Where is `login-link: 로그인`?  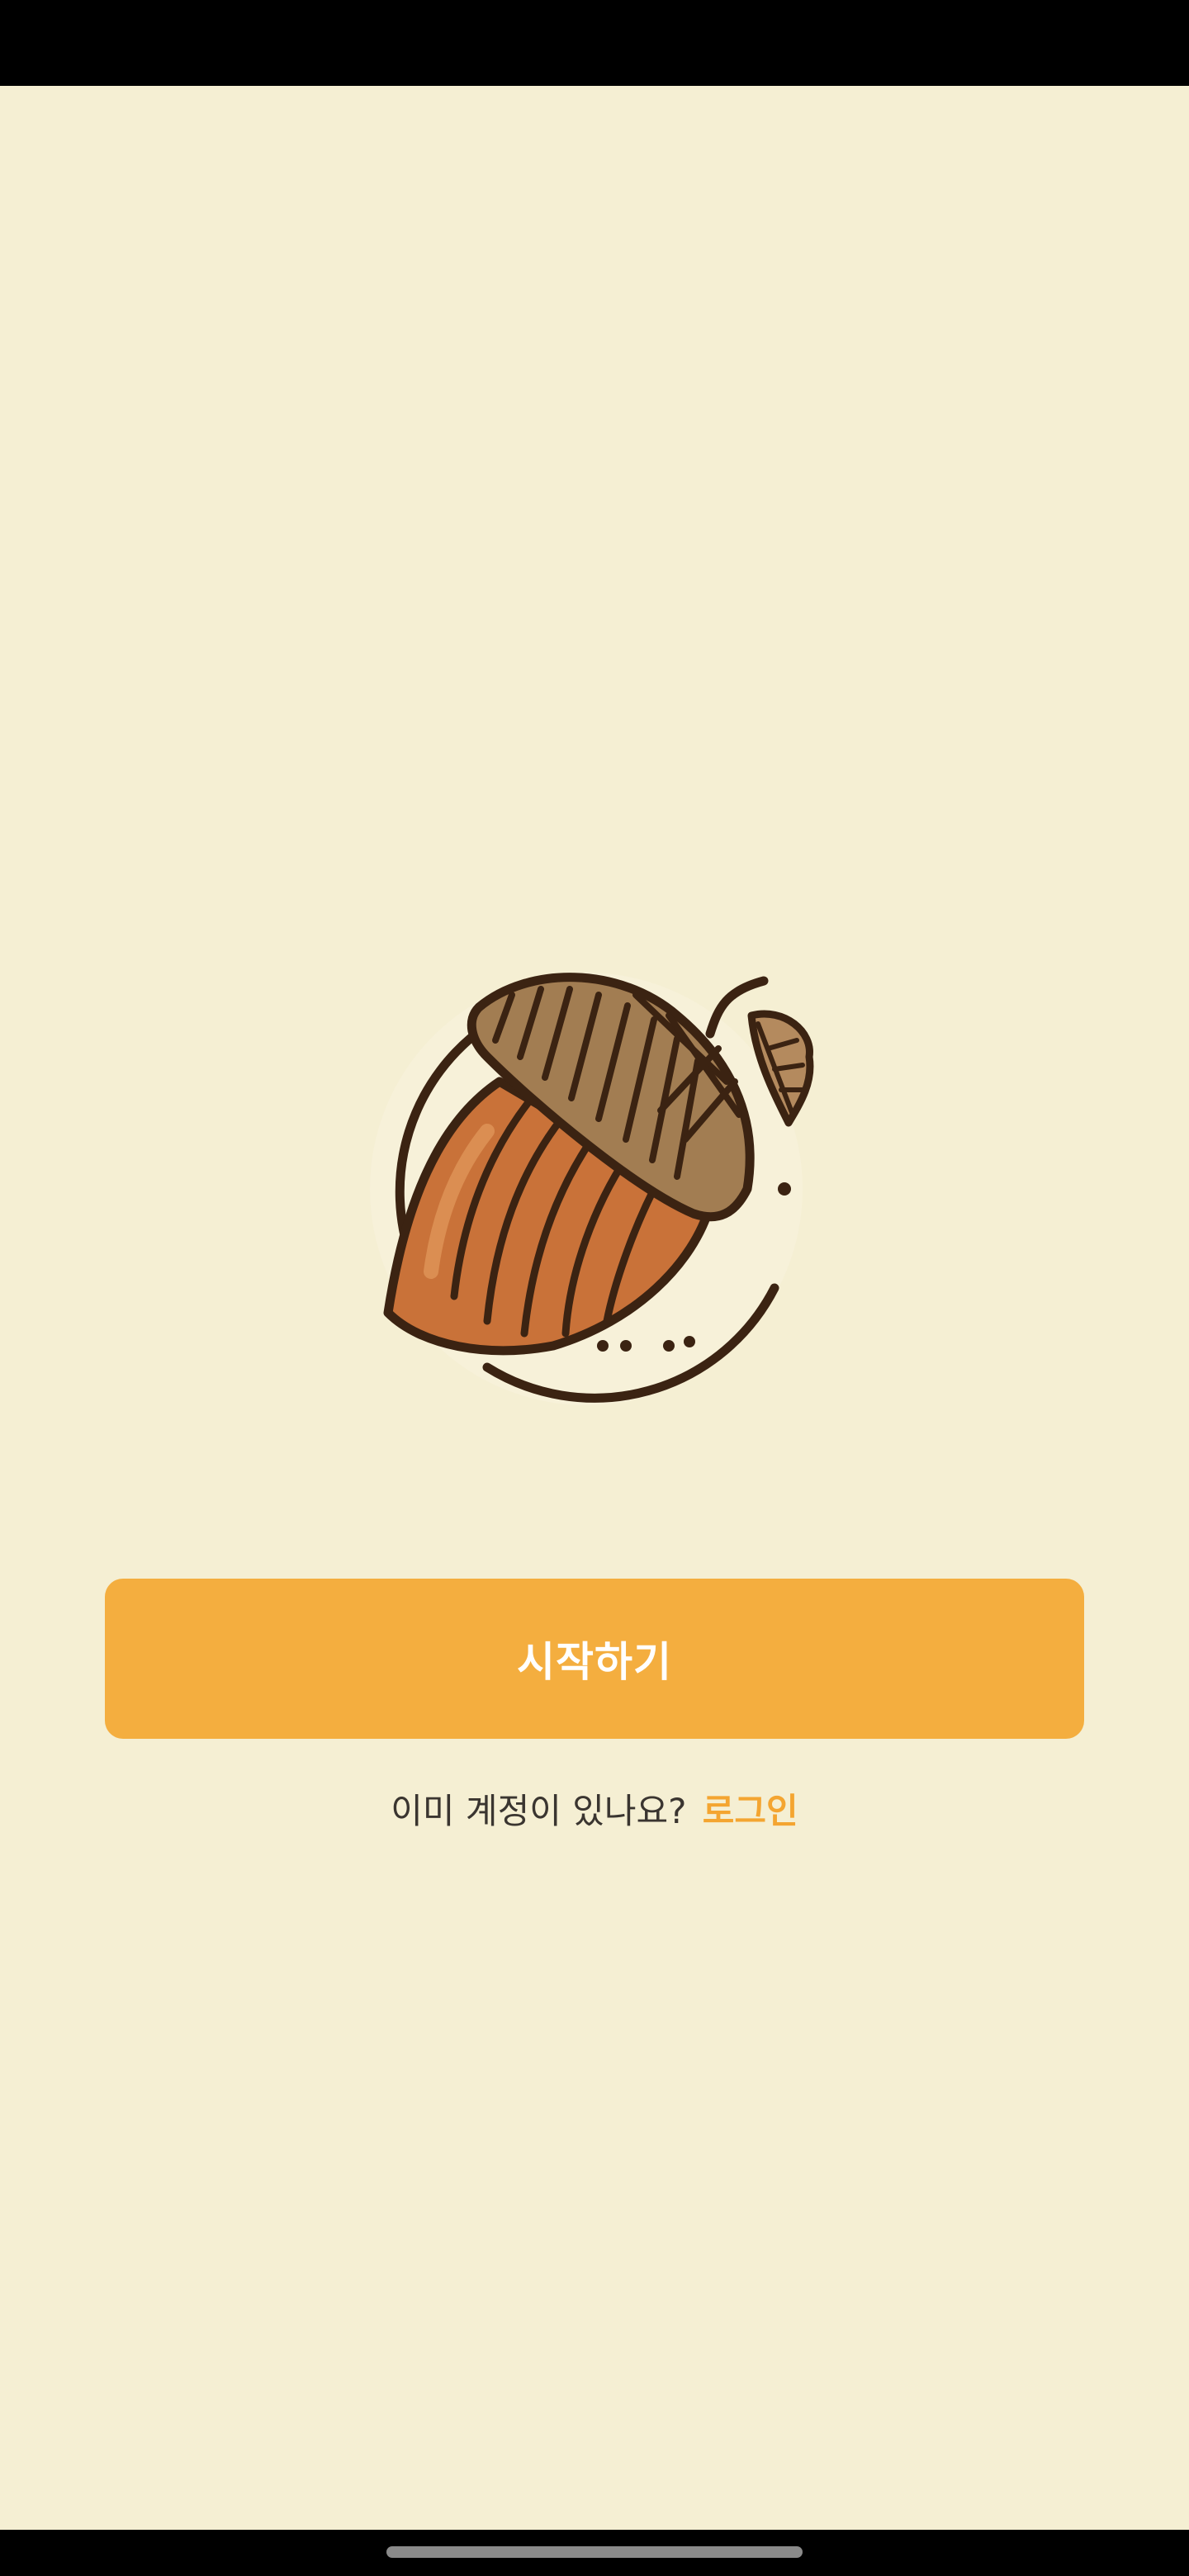 login-link: 로그인 is located at coordinates (750, 1811).